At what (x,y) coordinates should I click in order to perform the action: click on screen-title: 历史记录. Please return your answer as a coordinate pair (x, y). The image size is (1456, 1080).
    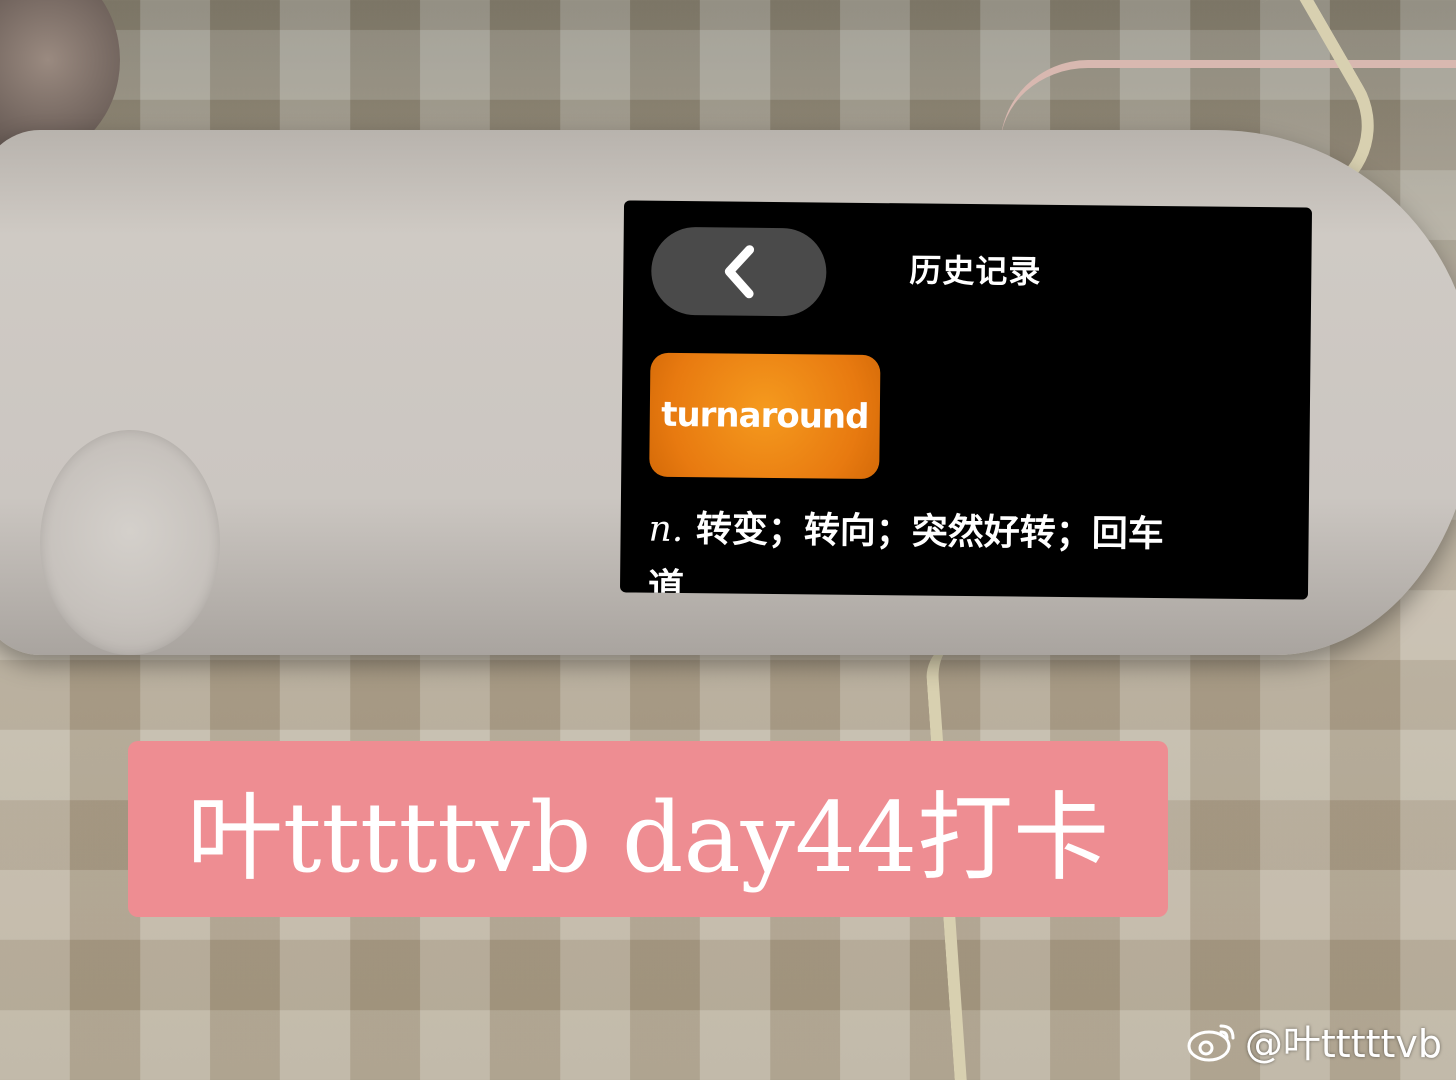
    Looking at the image, I should click on (975, 271).